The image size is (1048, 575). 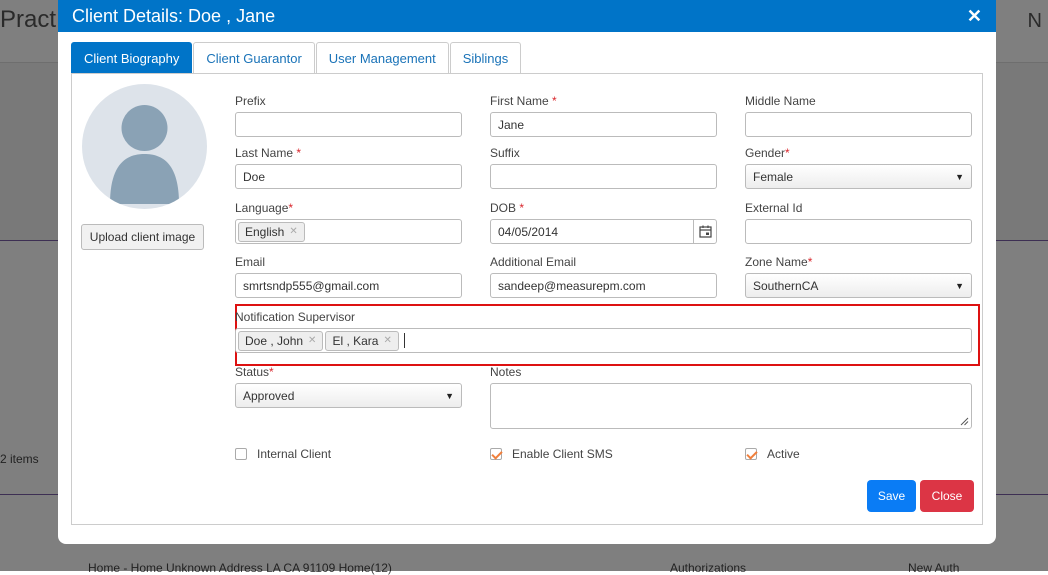 What do you see at coordinates (528, 231) in the screenshot?
I see `dob-value: 04/05/2014` at bounding box center [528, 231].